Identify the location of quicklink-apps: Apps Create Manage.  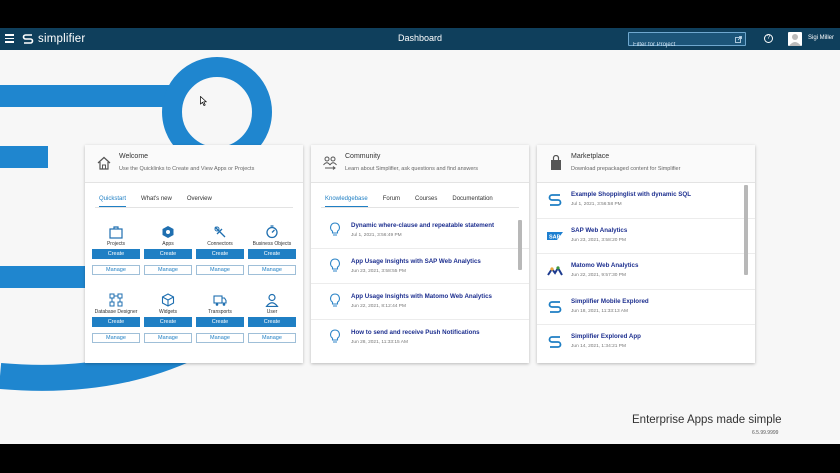
(168, 250).